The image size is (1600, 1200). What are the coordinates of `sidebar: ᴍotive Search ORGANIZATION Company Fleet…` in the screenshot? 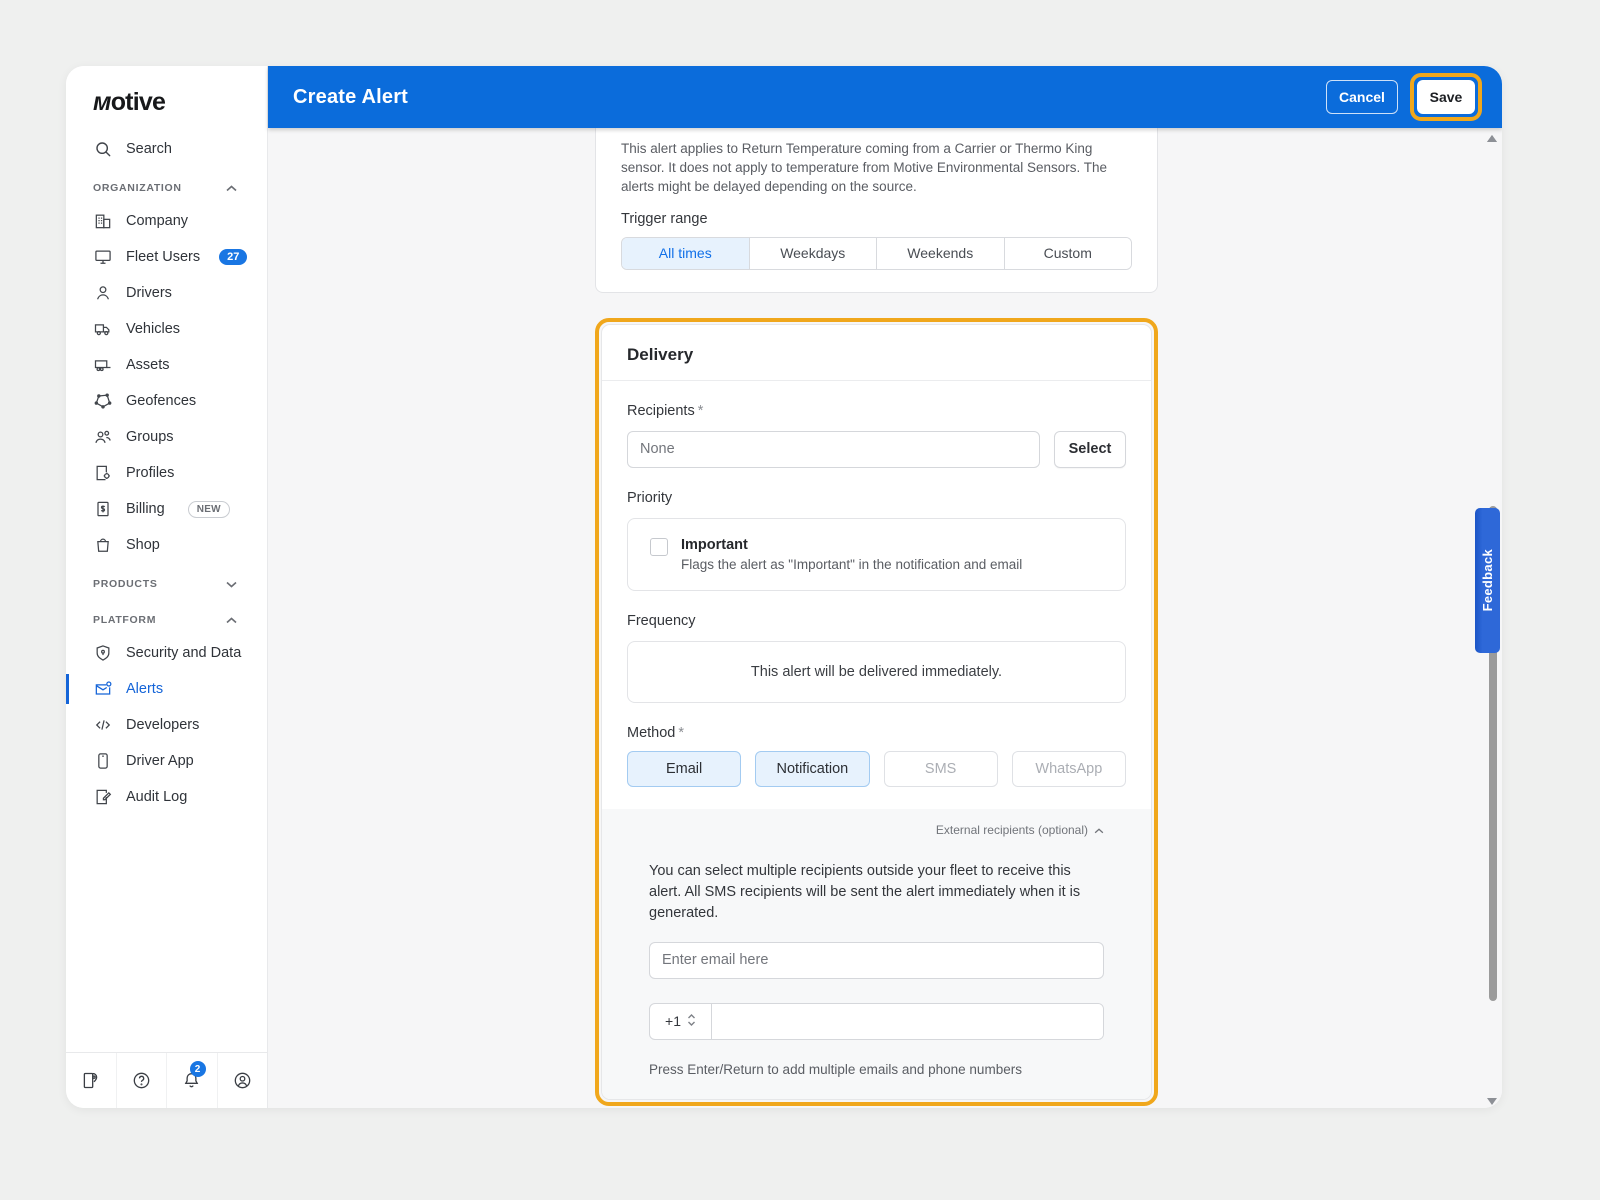 It's located at (167, 587).